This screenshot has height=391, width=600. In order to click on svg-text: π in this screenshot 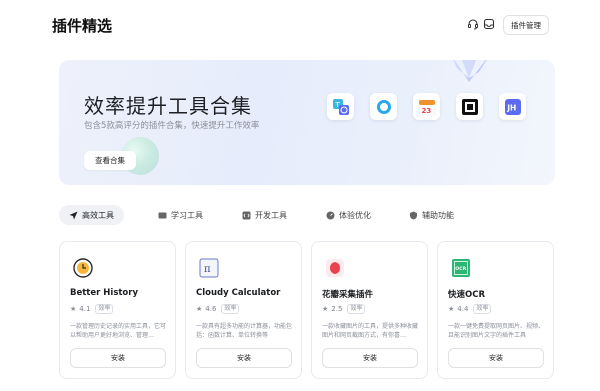, I will do `click(207, 269)`.